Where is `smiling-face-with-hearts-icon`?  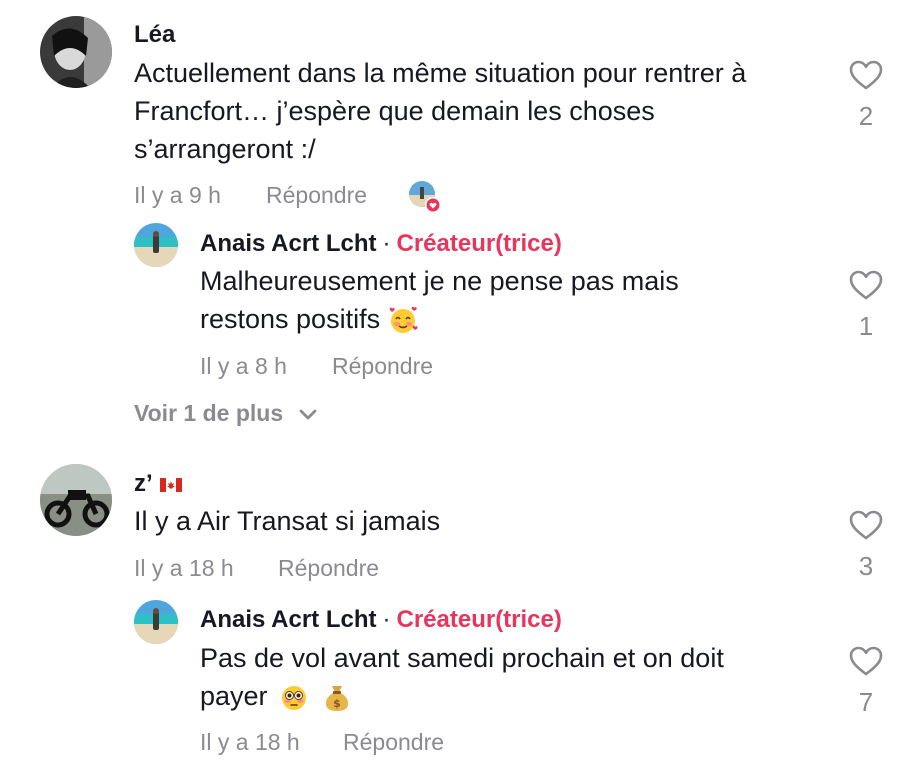 smiling-face-with-hearts-icon is located at coordinates (403, 319).